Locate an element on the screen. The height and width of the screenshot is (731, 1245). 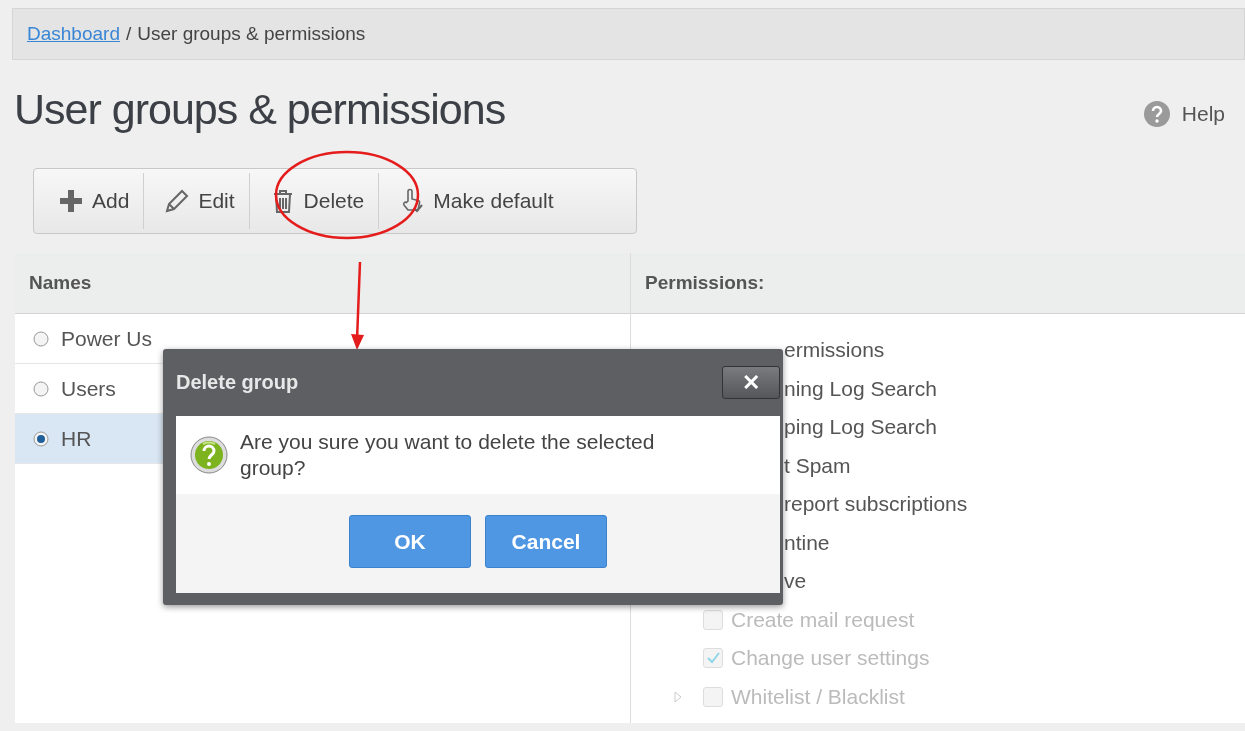
permission-label: ntine is located at coordinates (807, 542).